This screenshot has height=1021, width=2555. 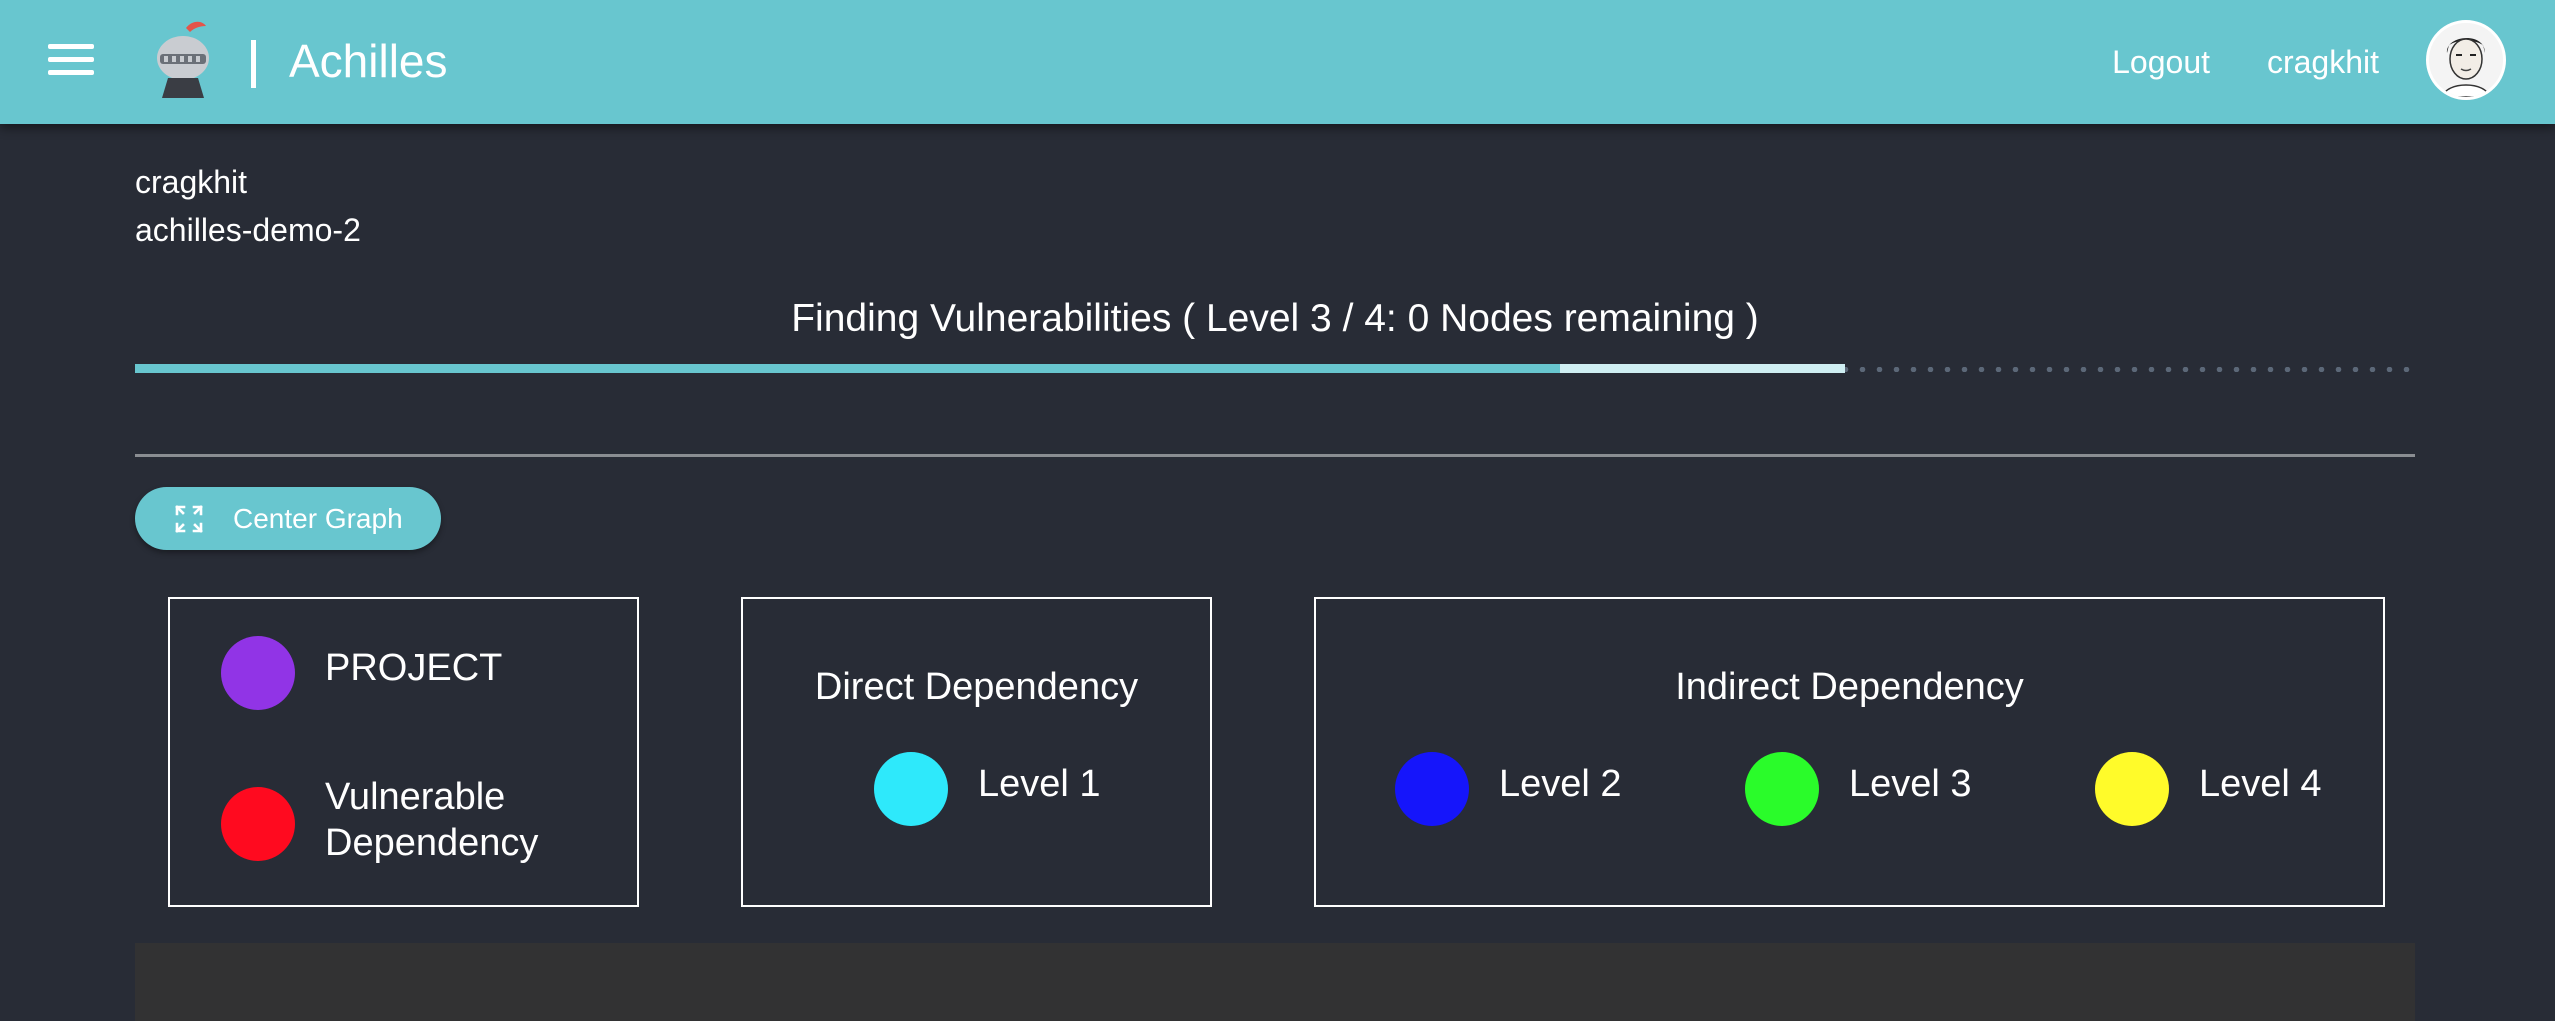 What do you see at coordinates (318, 518) in the screenshot?
I see `center-graph-label: Center Graph` at bounding box center [318, 518].